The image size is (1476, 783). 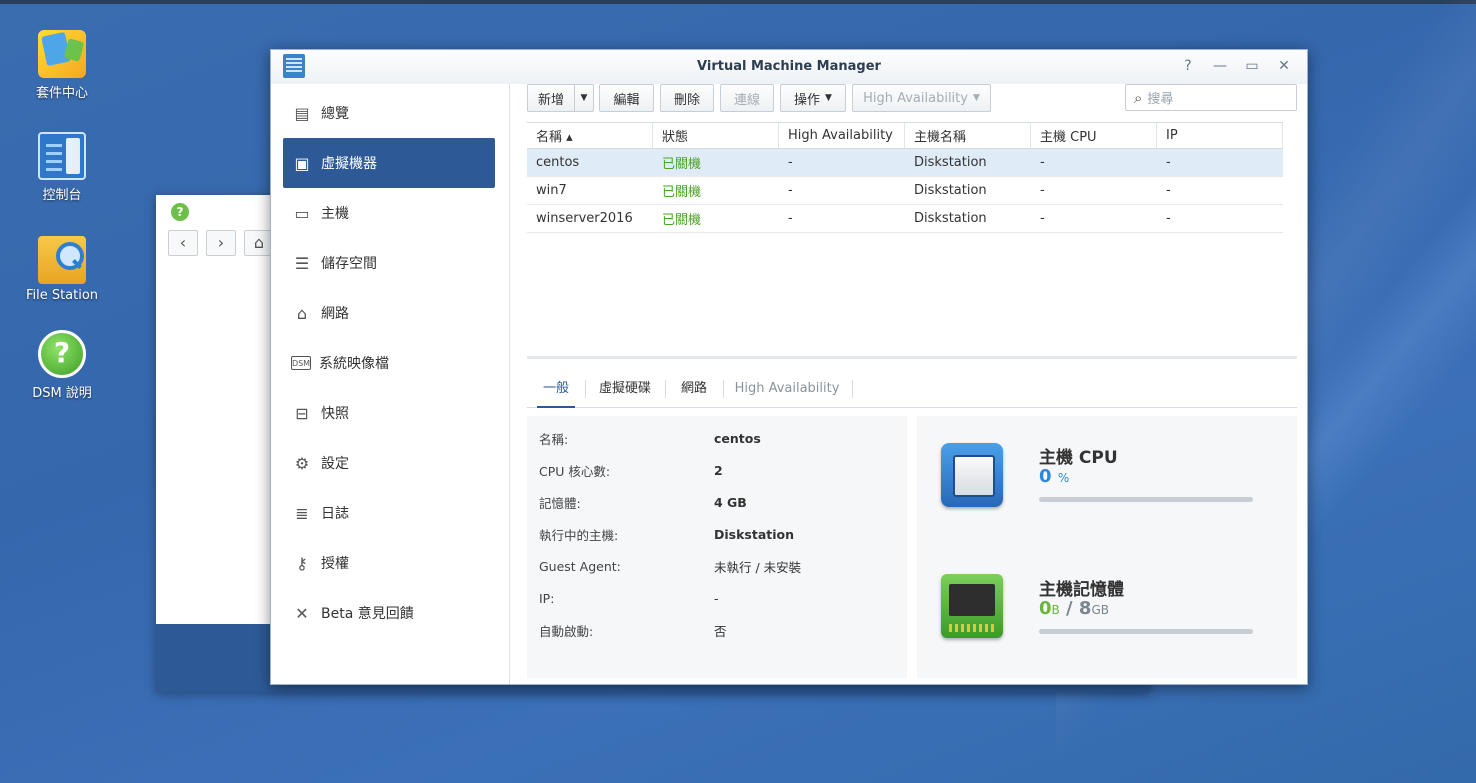 I want to click on column-header-host-name: 主機名稱, so click(x=968, y=135).